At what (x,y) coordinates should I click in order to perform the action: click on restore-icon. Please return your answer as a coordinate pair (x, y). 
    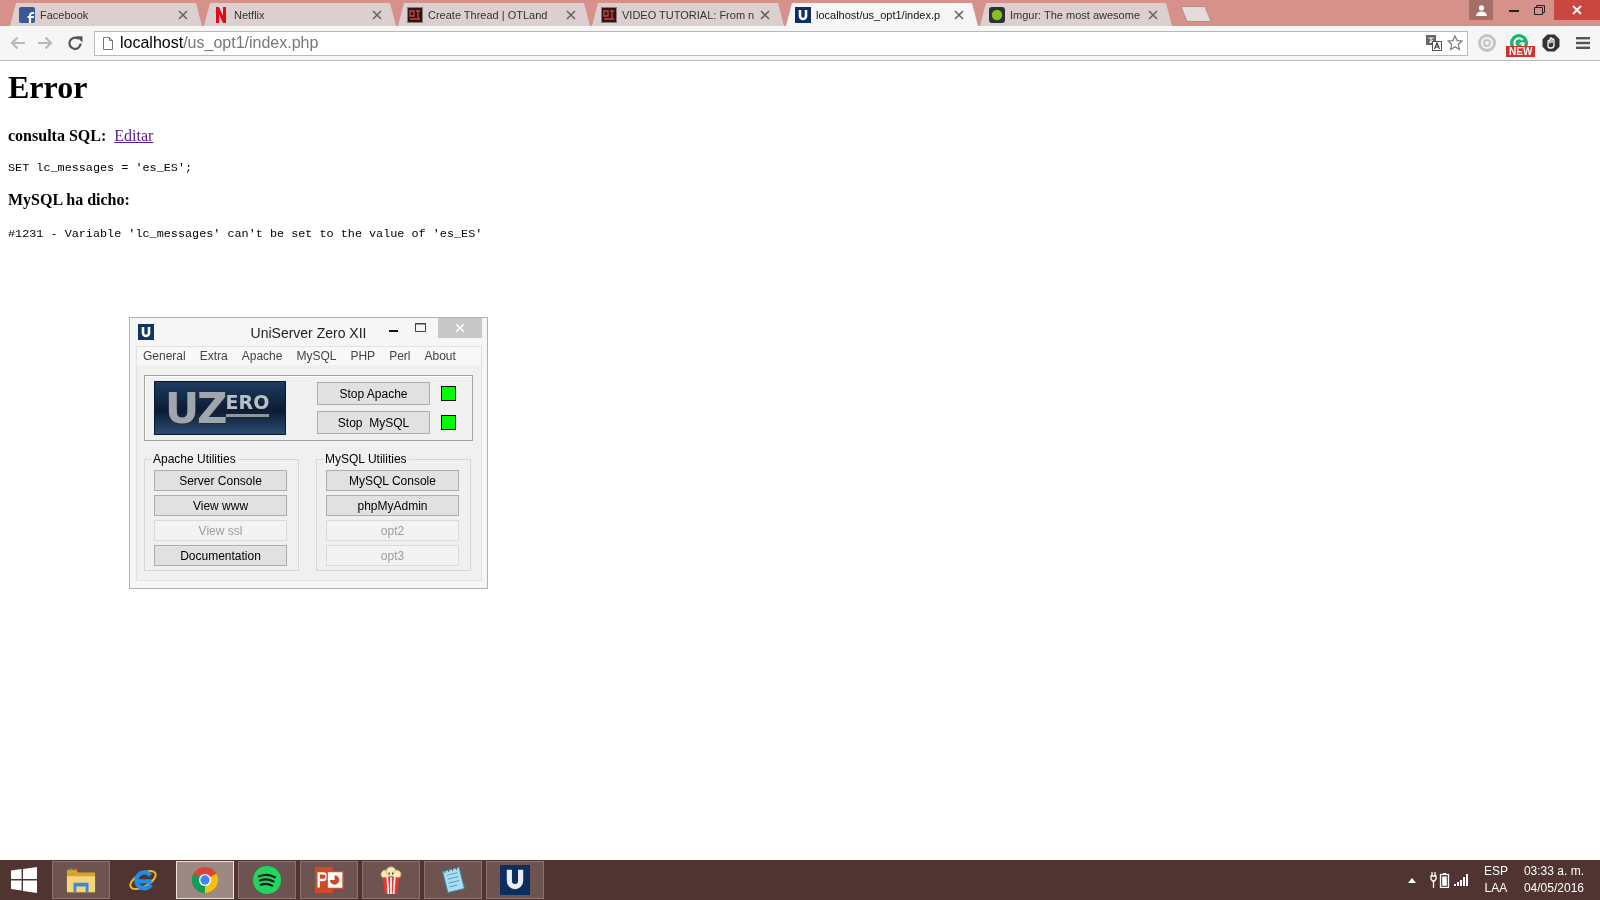
    Looking at the image, I should click on (1539, 10).